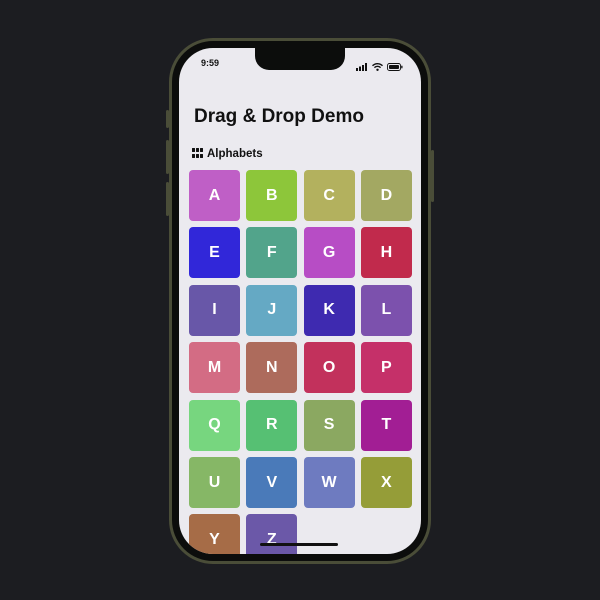 This screenshot has height=600, width=600. What do you see at coordinates (386, 482) in the screenshot?
I see `letter-tile-x: X` at bounding box center [386, 482].